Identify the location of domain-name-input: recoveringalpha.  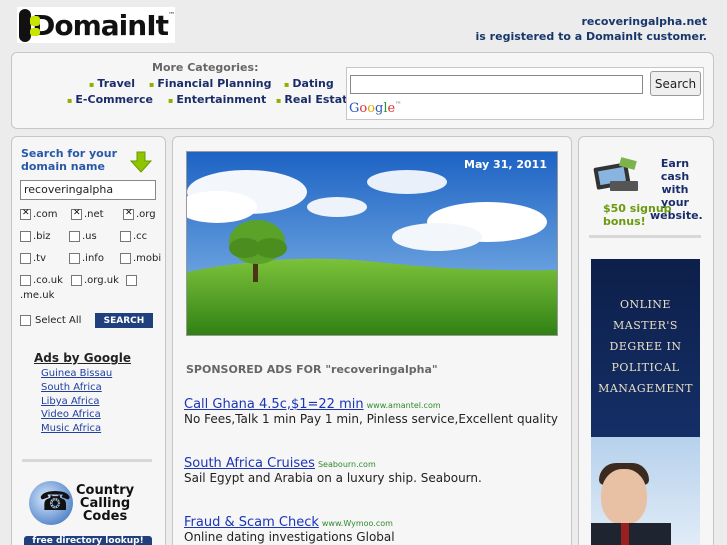
(88, 190).